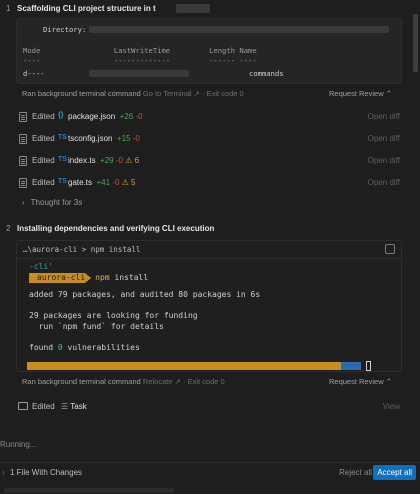  I want to click on output-line: run `npm fund` for details, so click(96, 326).